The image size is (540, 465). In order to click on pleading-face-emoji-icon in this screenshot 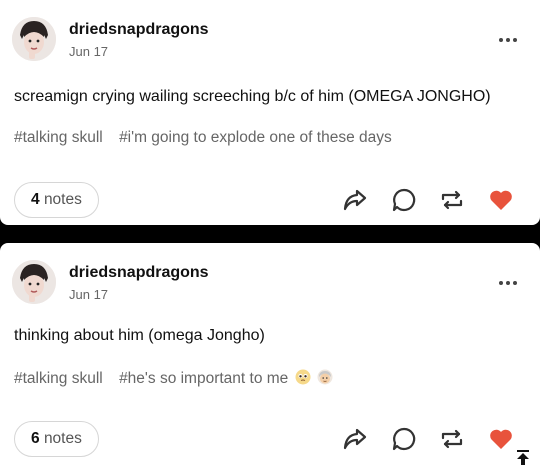, I will do `click(303, 377)`.